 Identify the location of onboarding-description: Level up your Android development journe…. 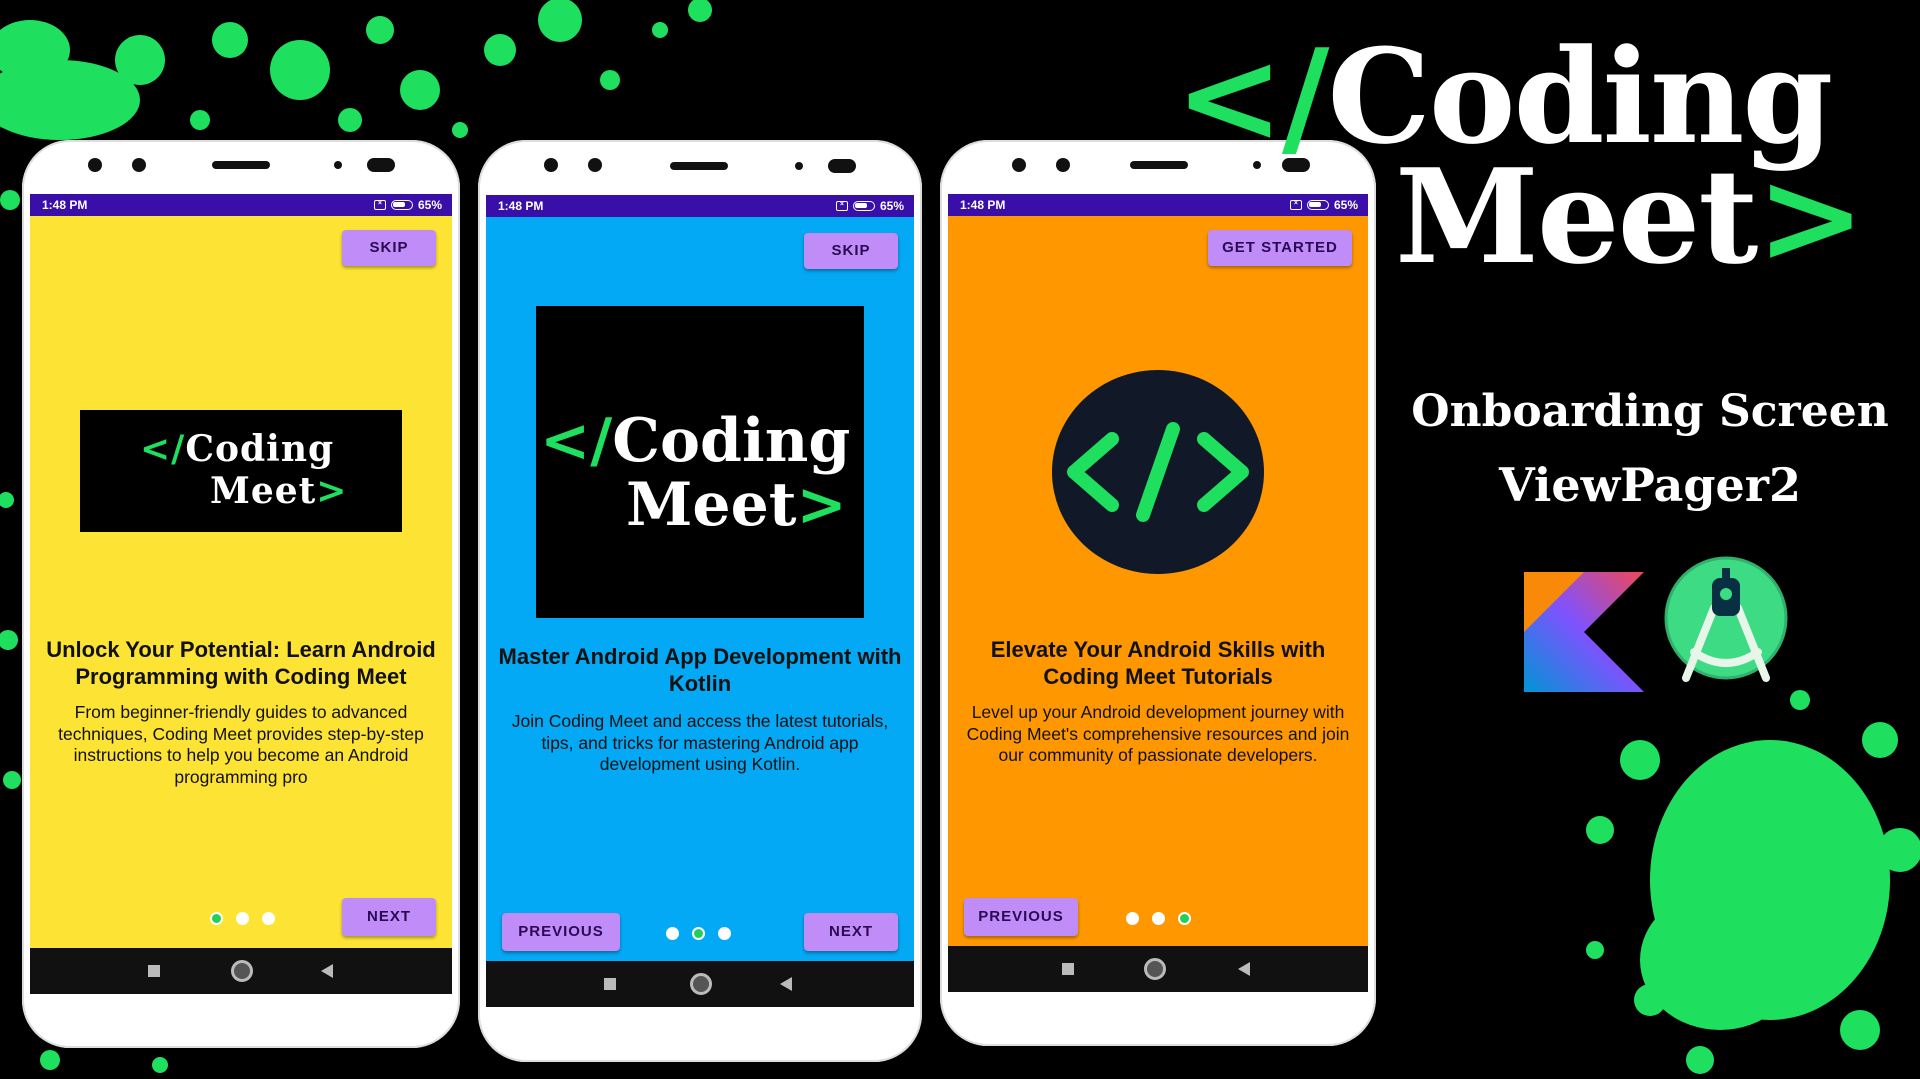
(1158, 733).